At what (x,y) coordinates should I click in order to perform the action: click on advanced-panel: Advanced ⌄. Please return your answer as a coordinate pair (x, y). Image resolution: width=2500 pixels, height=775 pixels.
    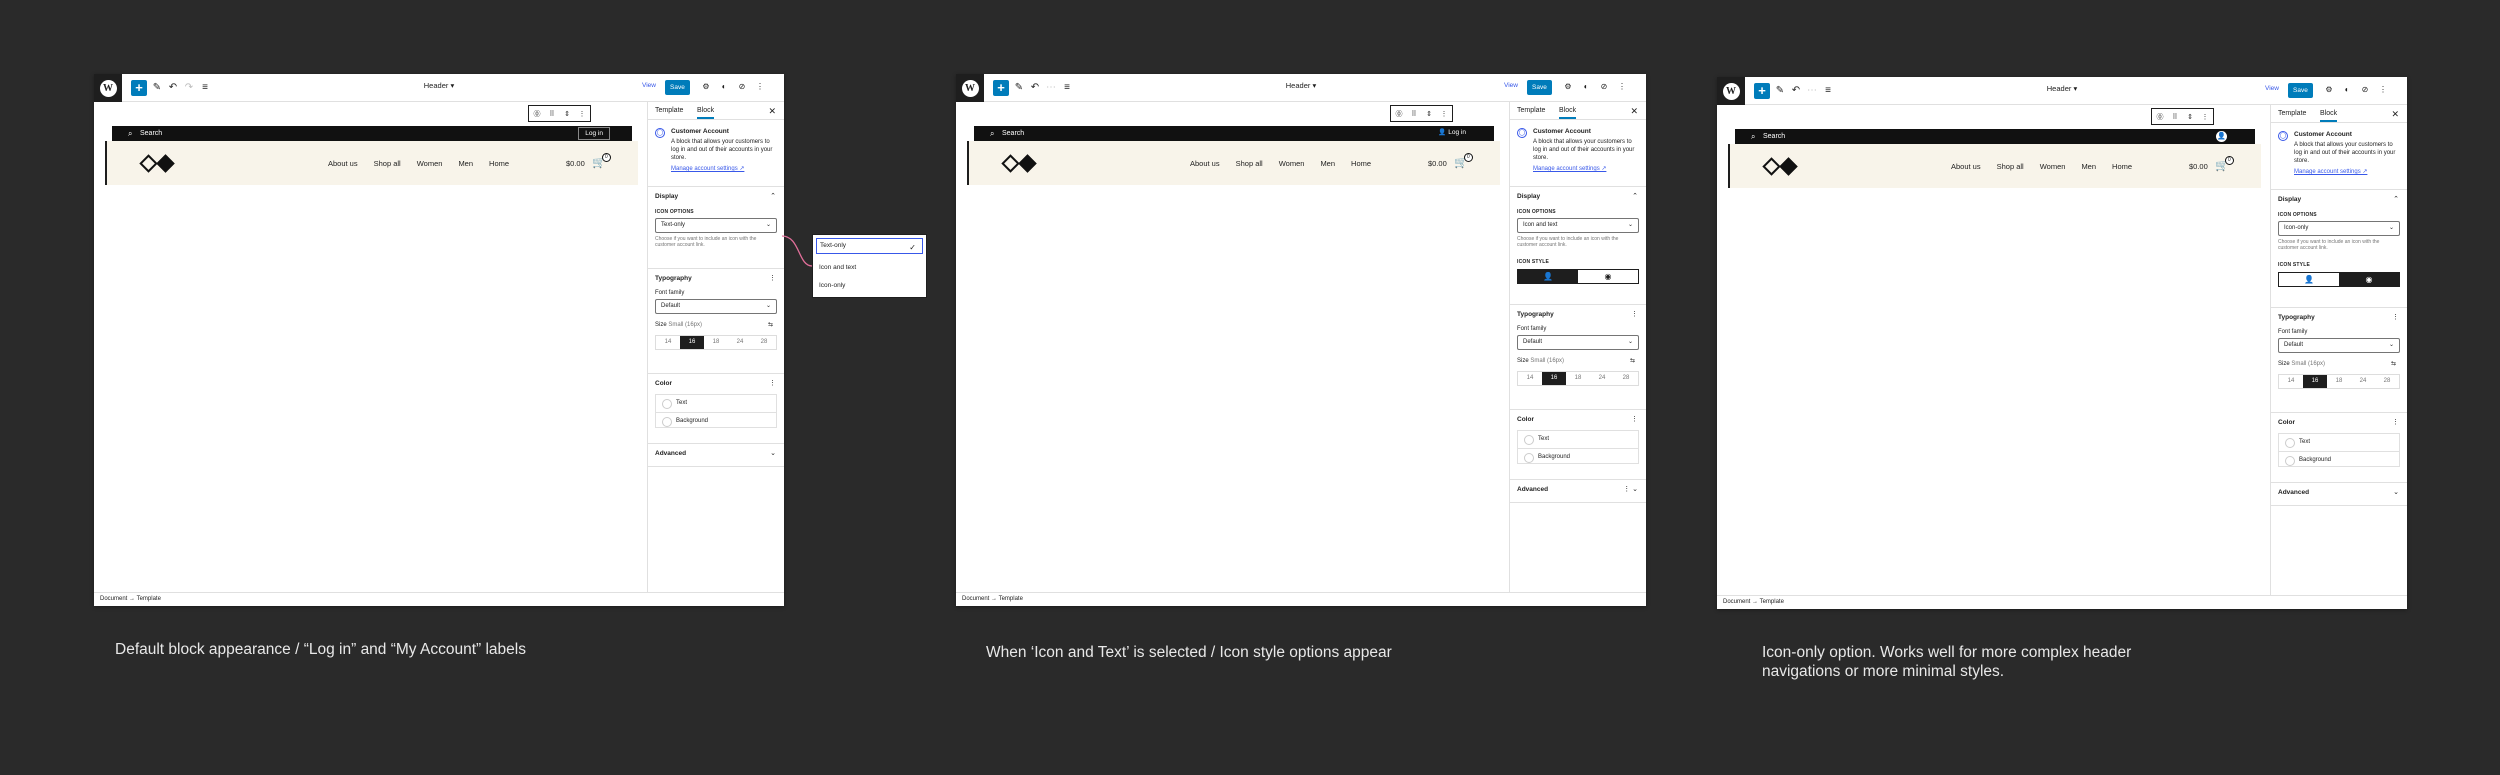
    Looking at the image, I should click on (2339, 494).